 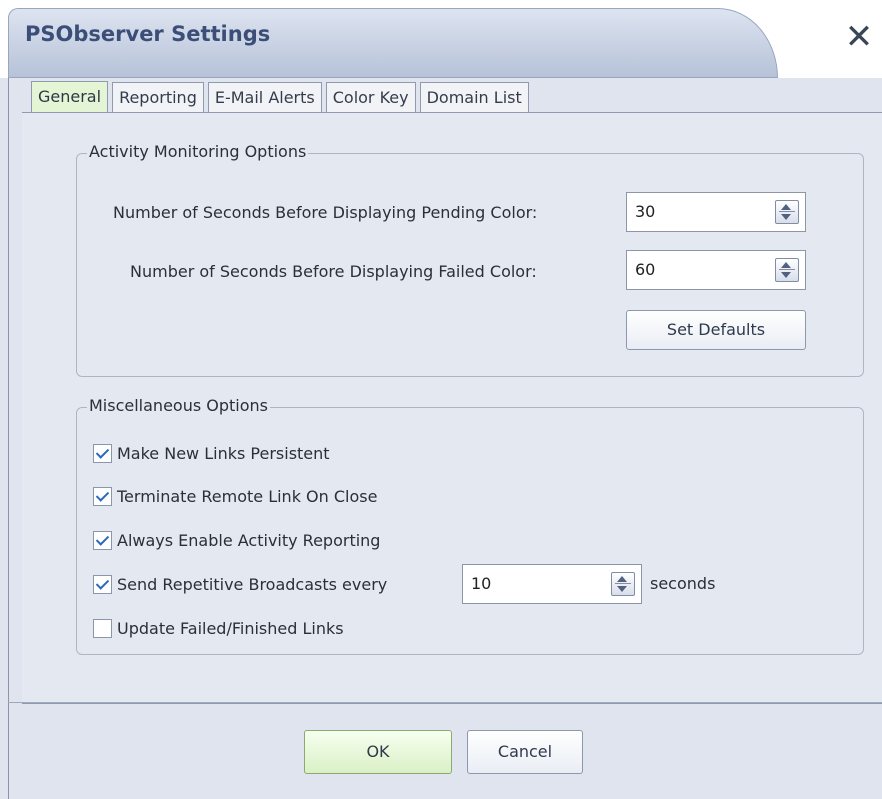 I want to click on tab-color-key: Color Key, so click(x=370, y=97).